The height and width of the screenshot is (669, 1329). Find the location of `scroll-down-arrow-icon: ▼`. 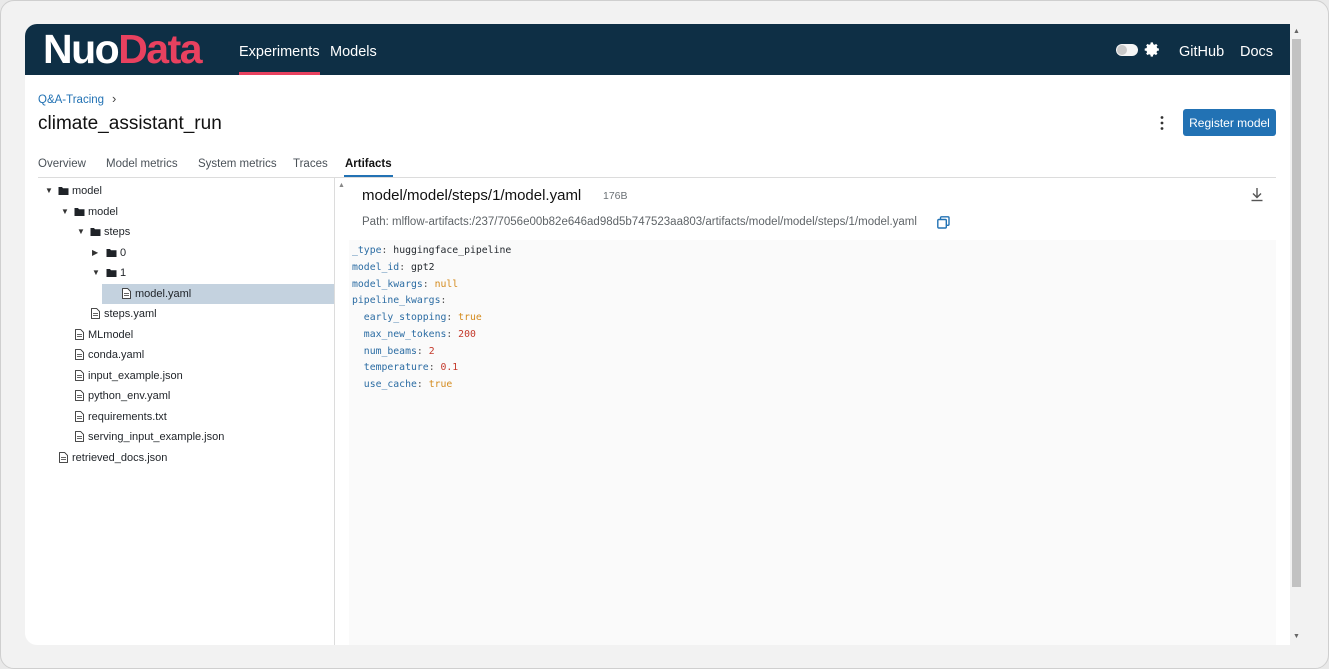

scroll-down-arrow-icon: ▼ is located at coordinates (1296, 636).